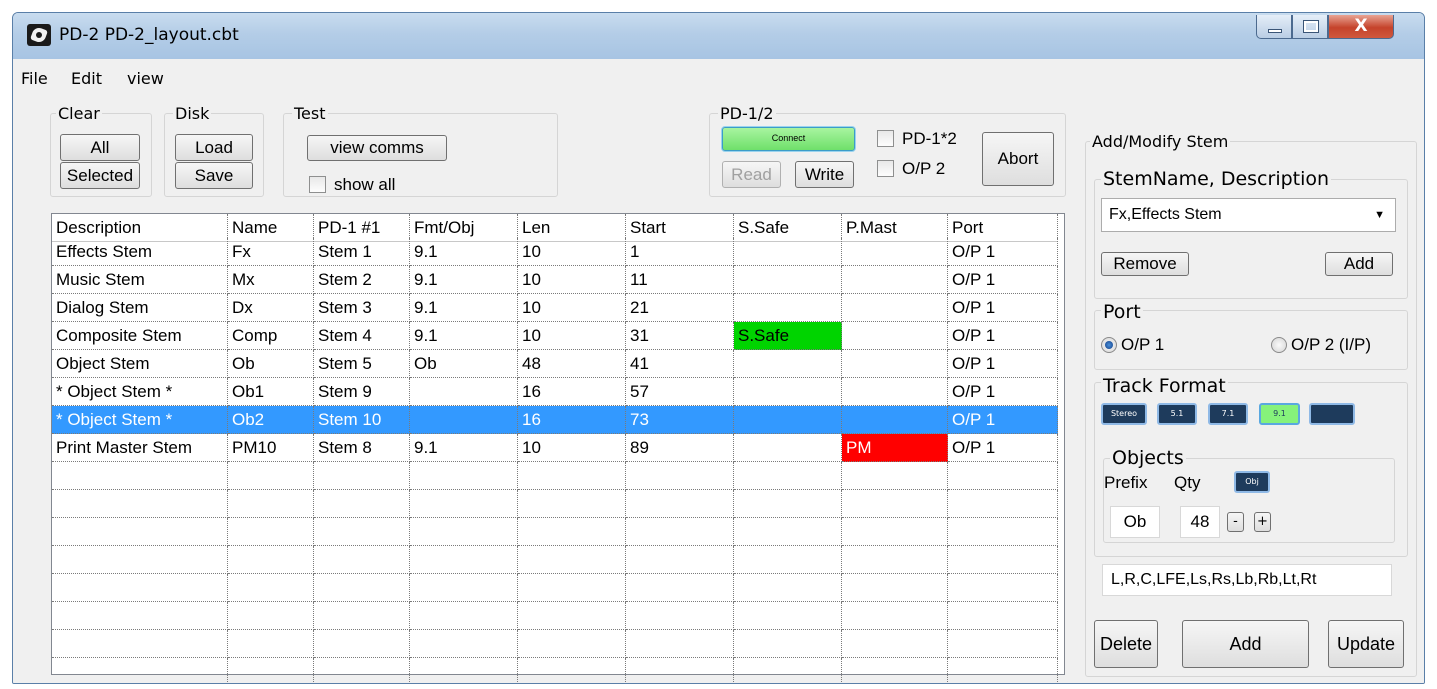 The image size is (1437, 689). Describe the element at coordinates (362, 336) in the screenshot. I see `table-cell: Stem 4` at that location.